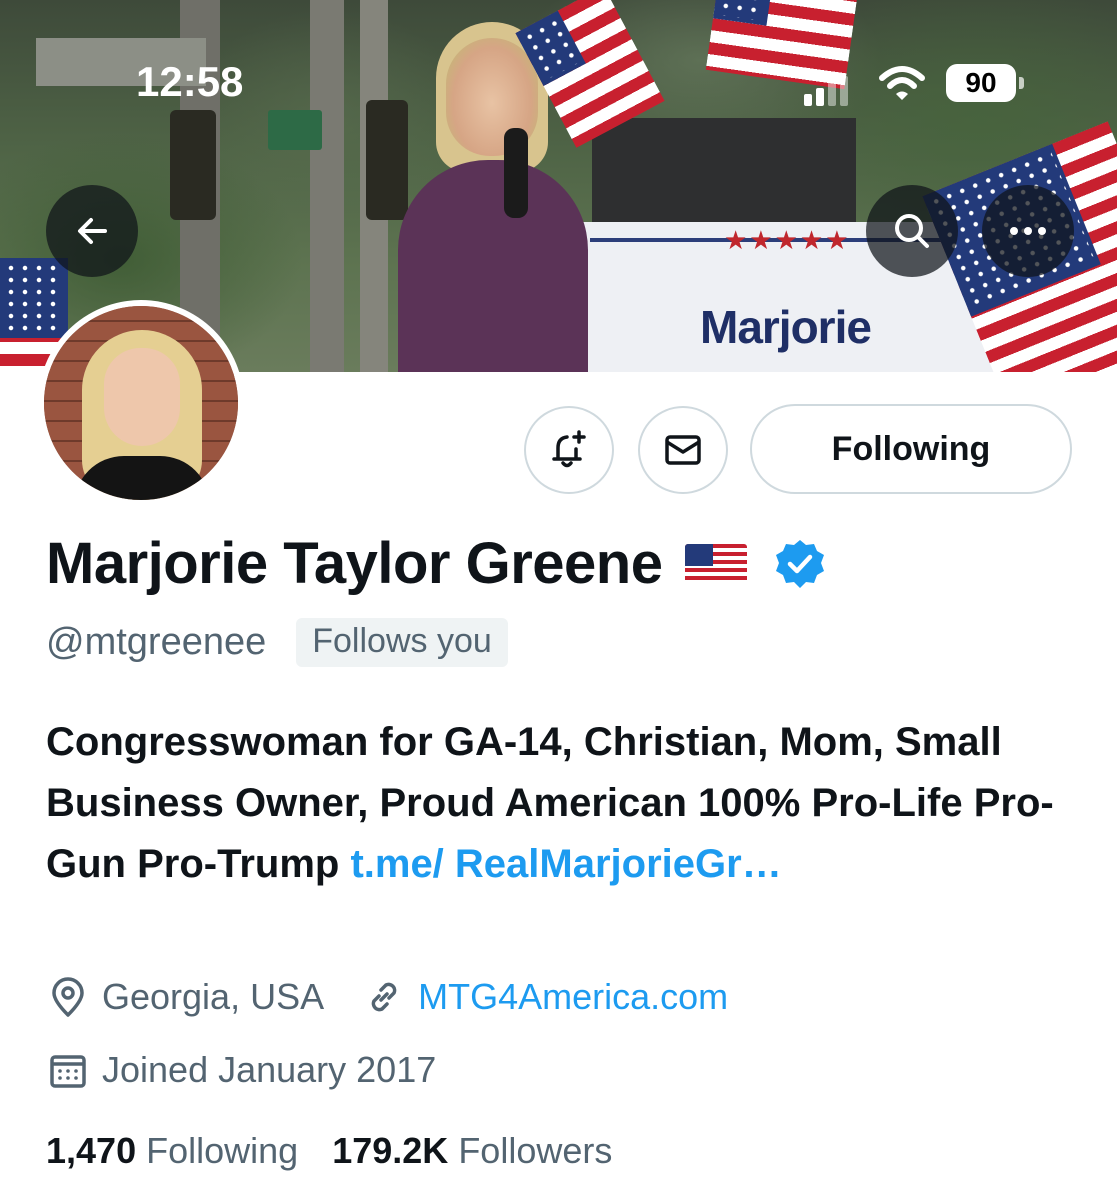 The width and height of the screenshot is (1117, 1200). I want to click on banner-sign-text: Marjorie, so click(786, 327).